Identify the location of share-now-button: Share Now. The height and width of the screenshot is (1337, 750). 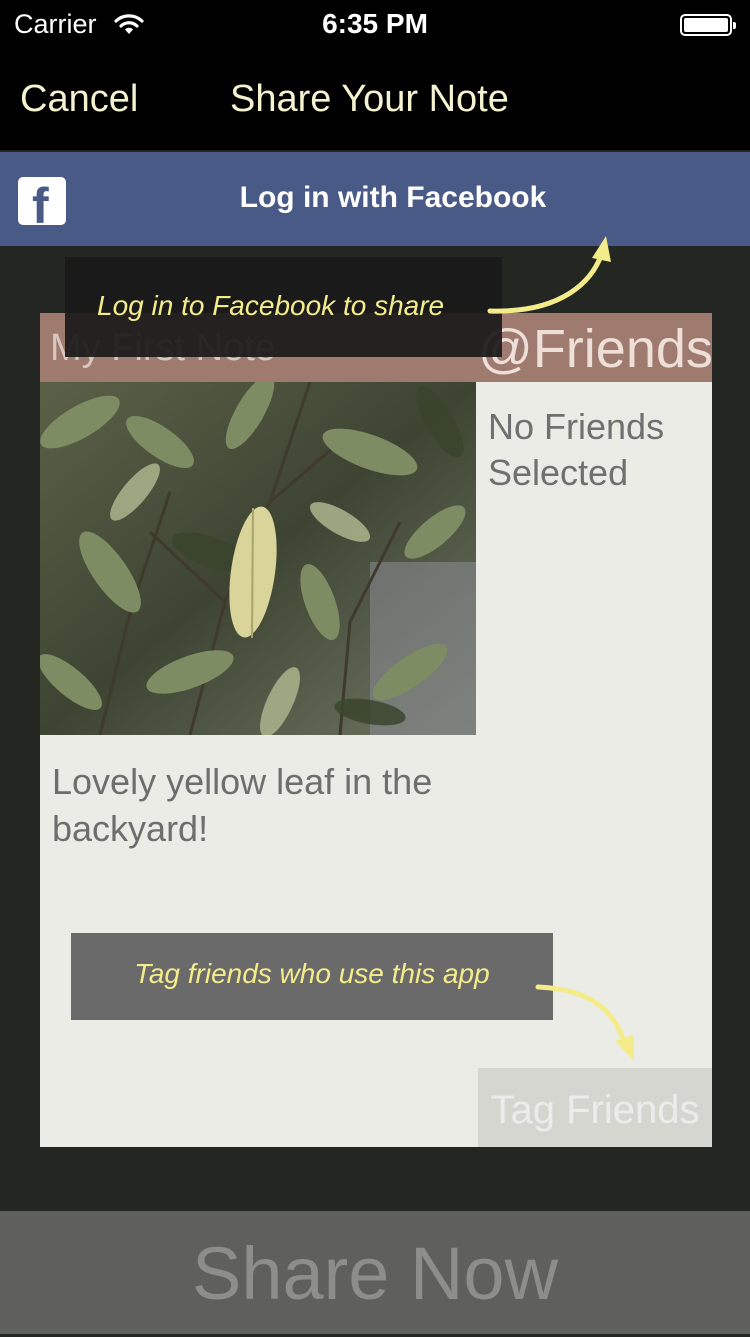
(375, 1272).